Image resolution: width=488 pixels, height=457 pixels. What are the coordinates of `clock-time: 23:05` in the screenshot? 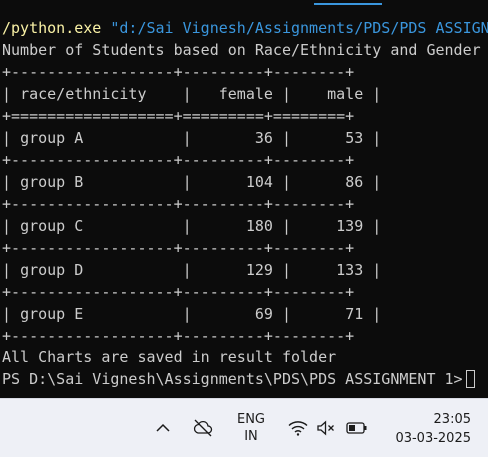 It's located at (452, 419).